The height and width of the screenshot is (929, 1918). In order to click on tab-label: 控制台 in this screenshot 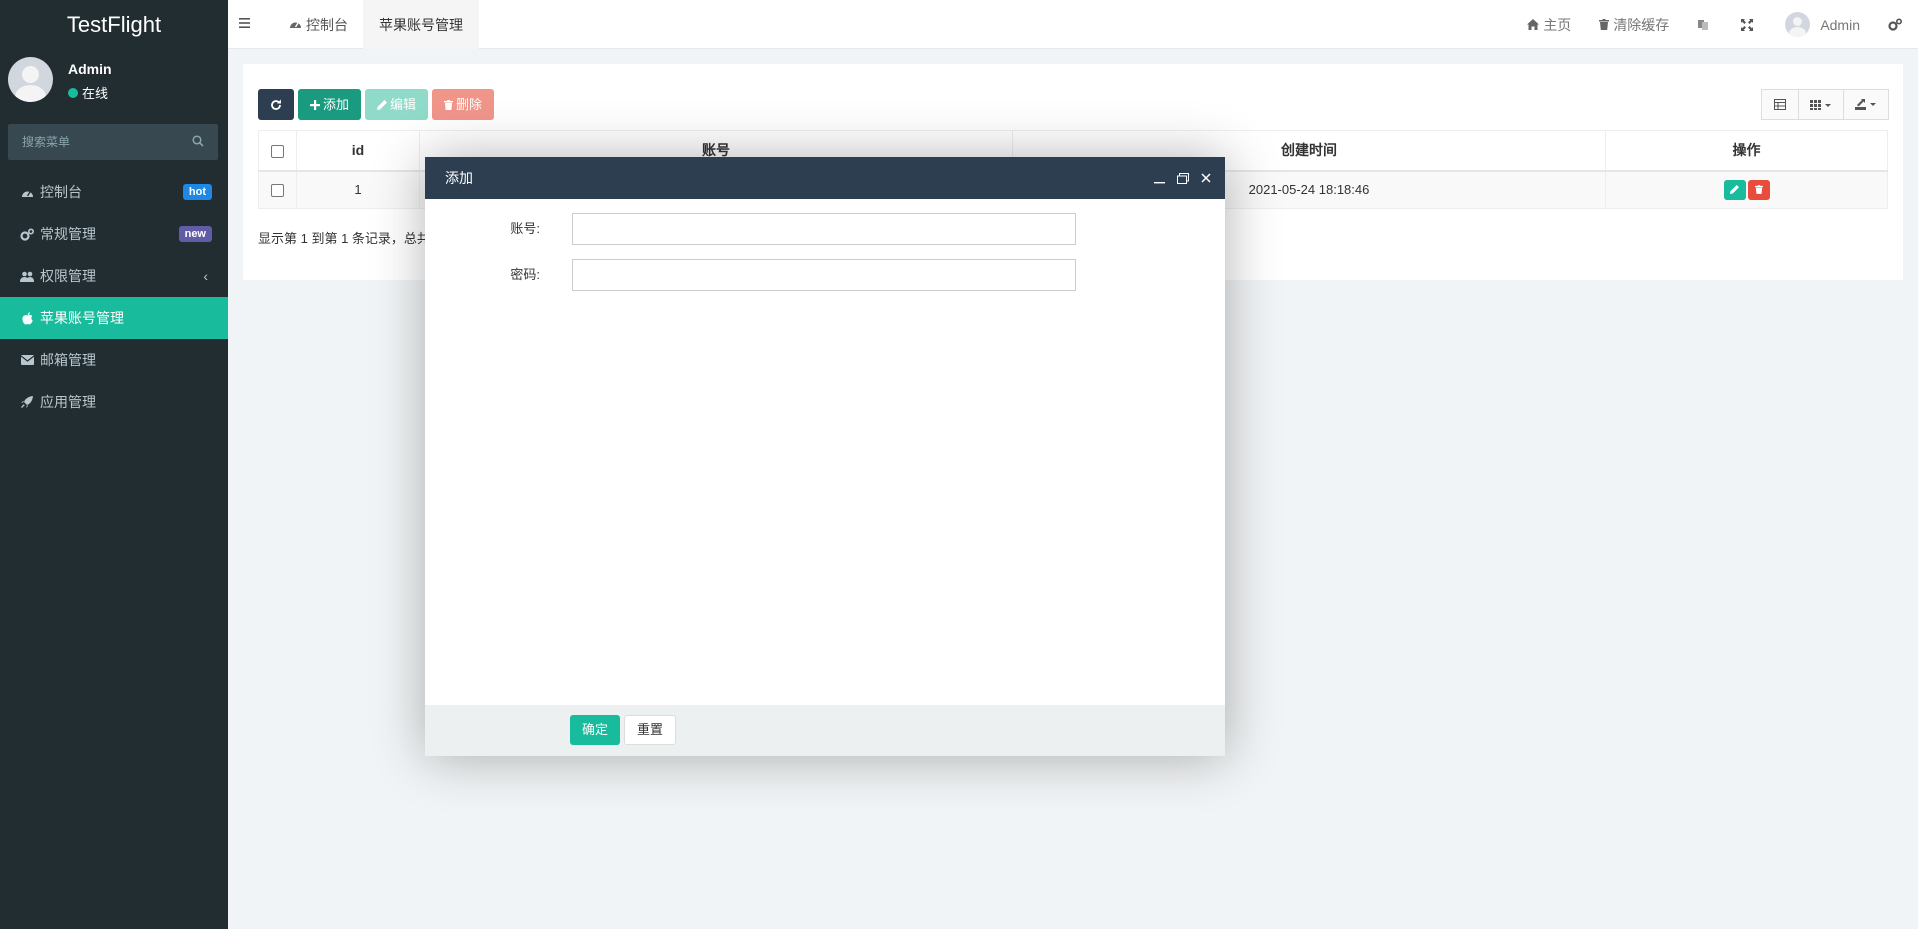, I will do `click(327, 24)`.